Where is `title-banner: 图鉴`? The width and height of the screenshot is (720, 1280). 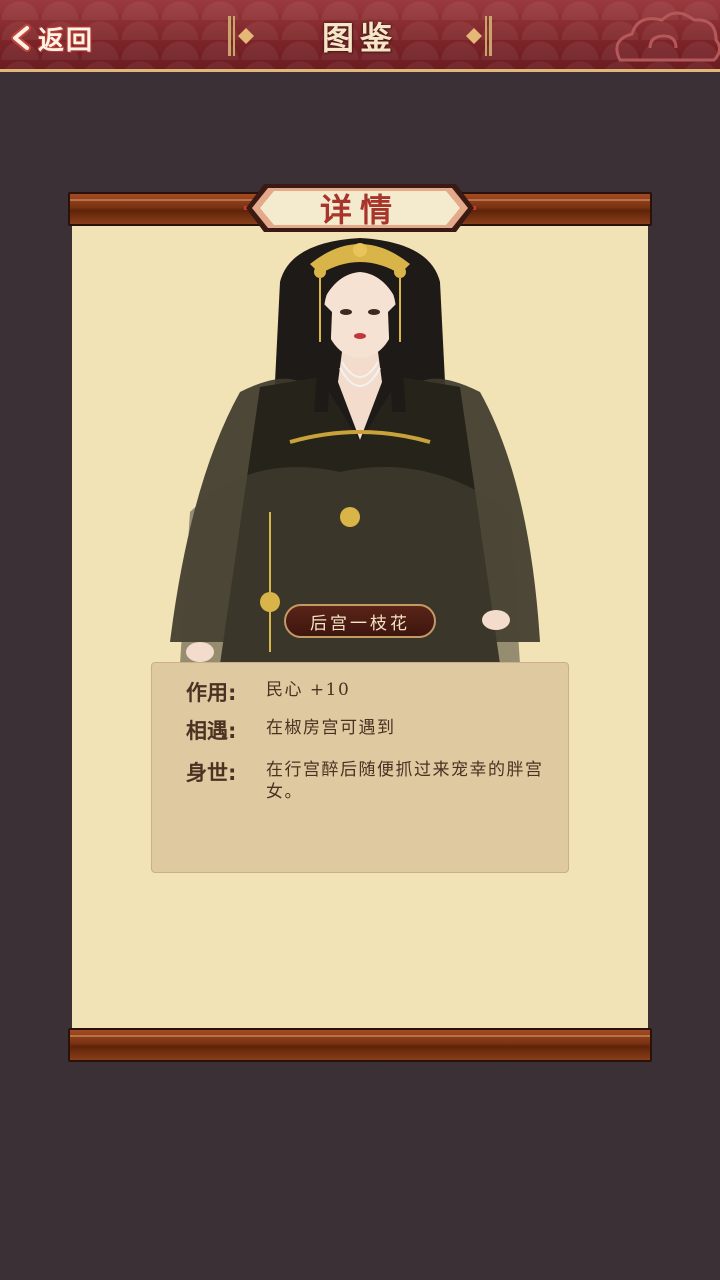 title-banner: 图鉴 is located at coordinates (360, 36).